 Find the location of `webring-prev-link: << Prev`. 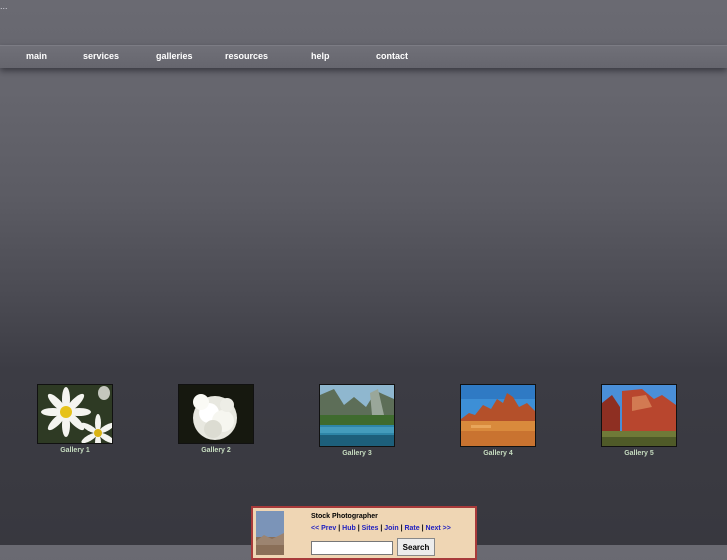

webring-prev-link: << Prev is located at coordinates (323, 528).